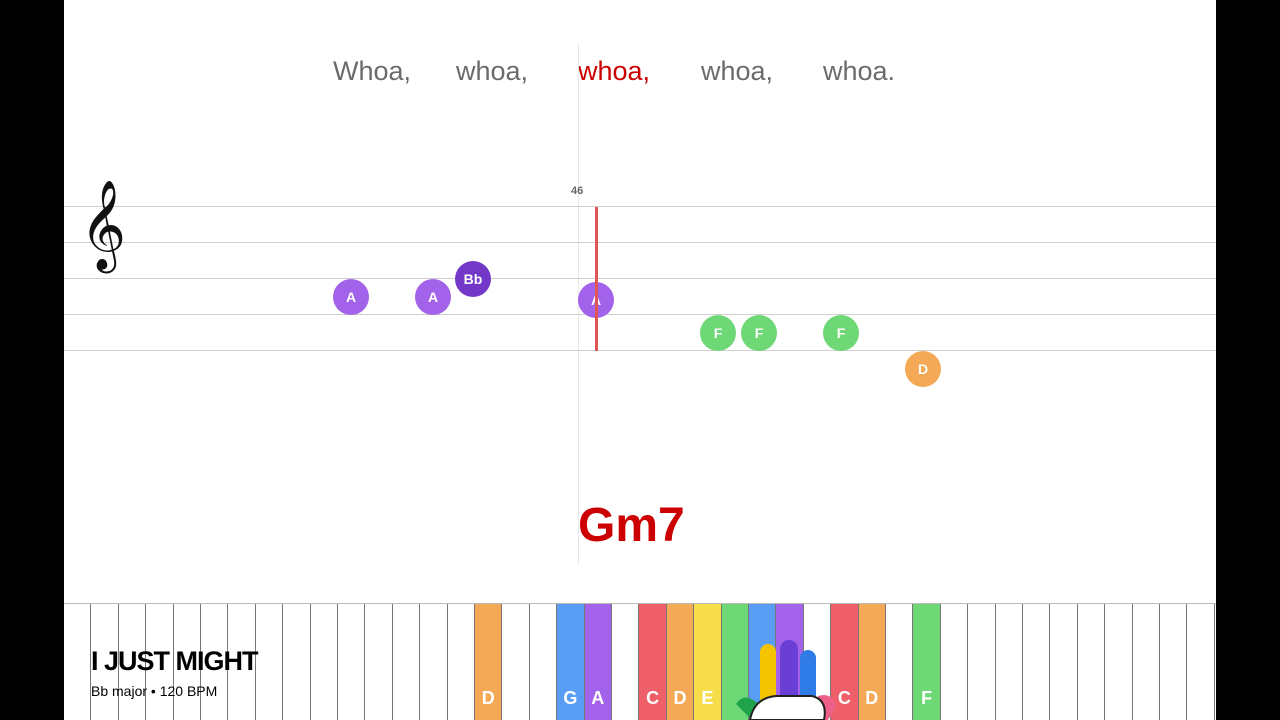 This screenshot has width=1280, height=720. Describe the element at coordinates (927, 662) in the screenshot. I see `piano-key: F` at that location.